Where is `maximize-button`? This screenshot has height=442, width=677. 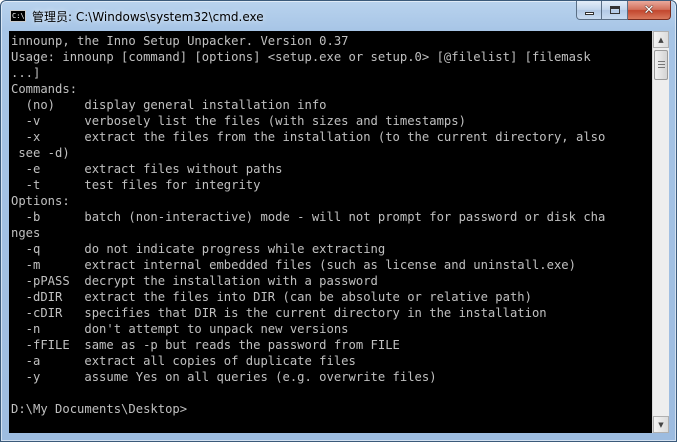
maximize-button is located at coordinates (615, 10).